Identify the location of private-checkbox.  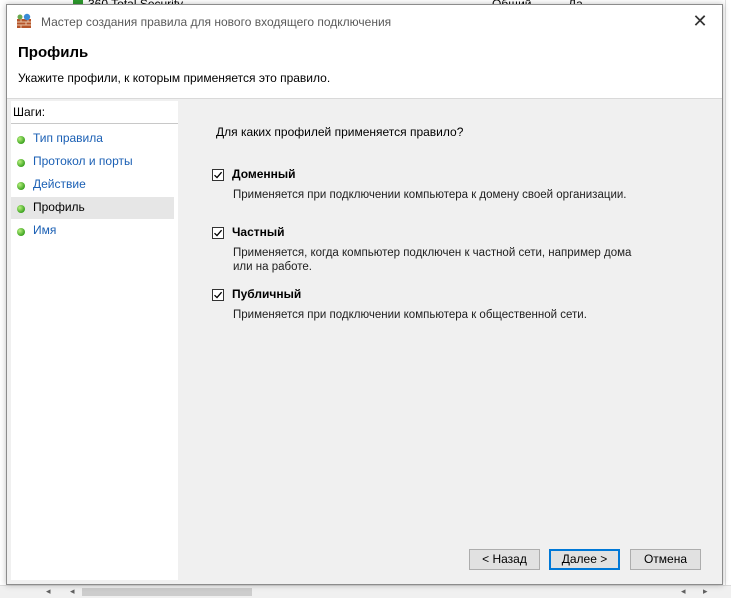
(218, 233).